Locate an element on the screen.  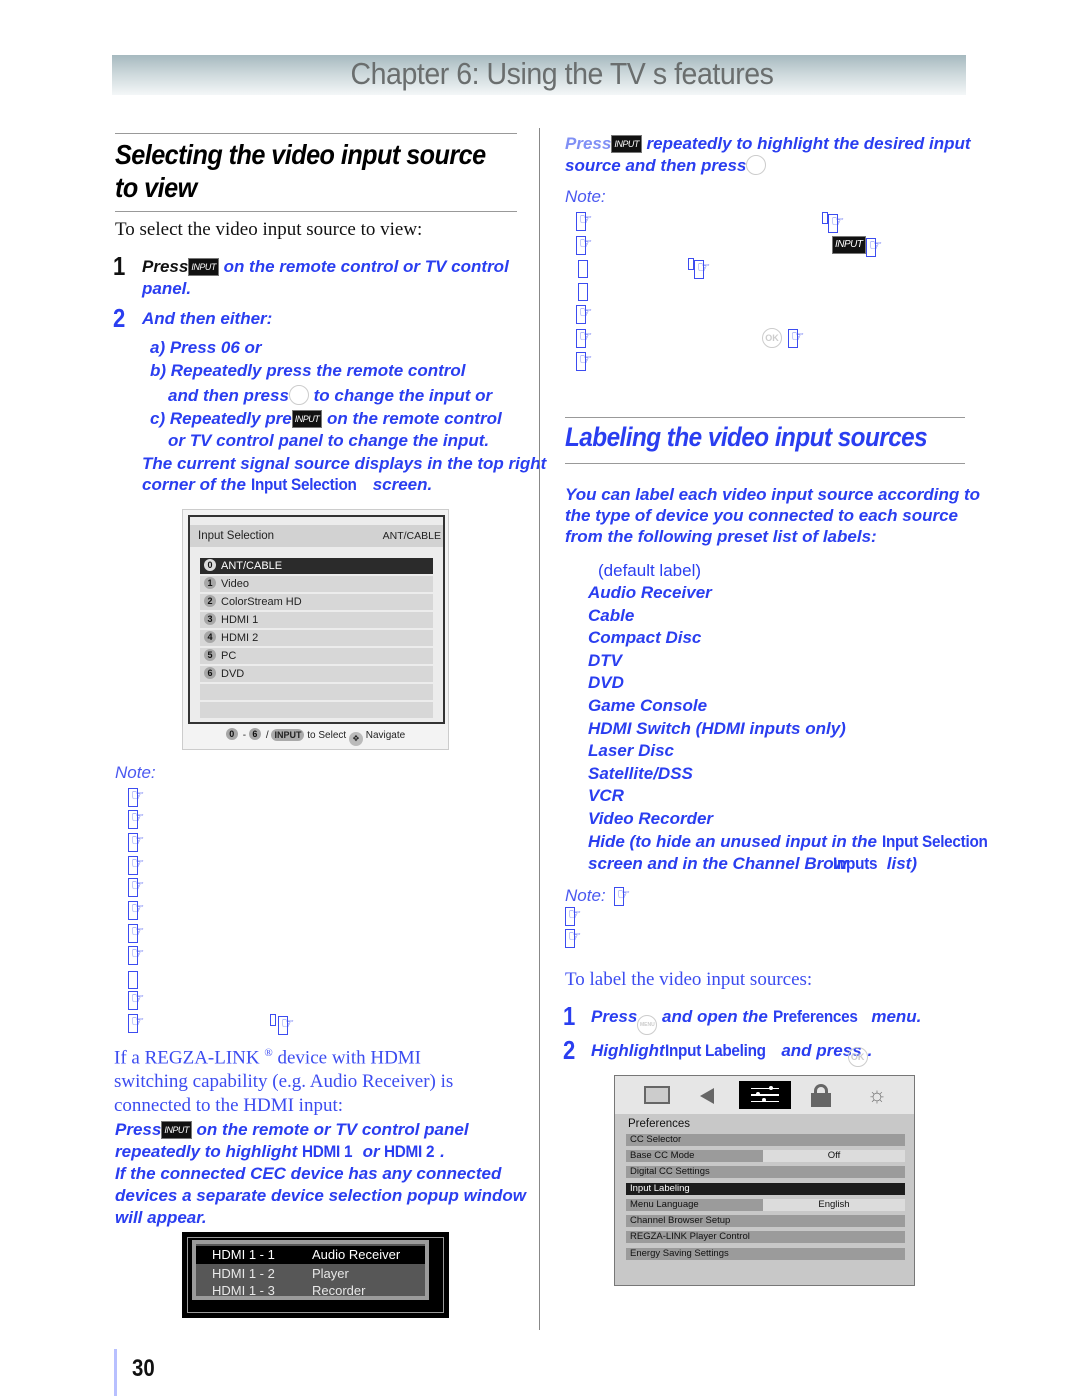
registered-mark: ® is located at coordinates (268, 1053).